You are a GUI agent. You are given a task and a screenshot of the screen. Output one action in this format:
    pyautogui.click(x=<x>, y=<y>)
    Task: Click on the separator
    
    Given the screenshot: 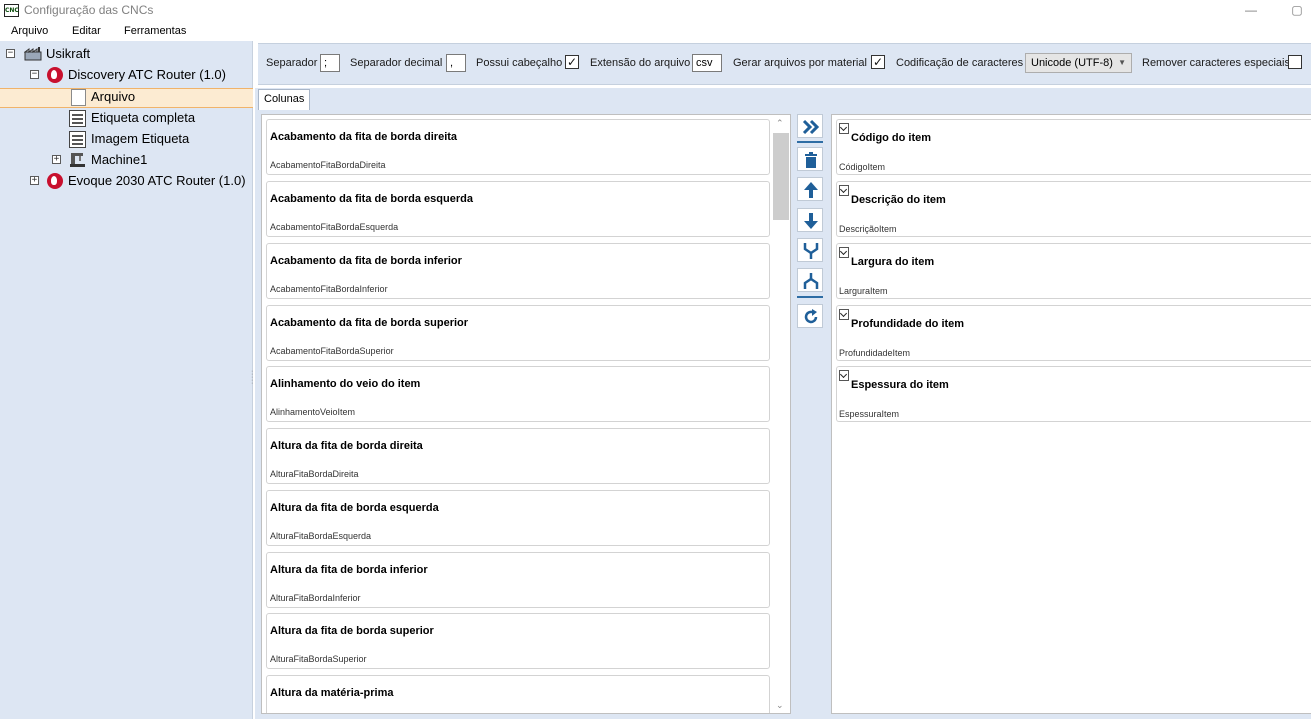 What is the action you would take?
    pyautogui.click(x=810, y=297)
    